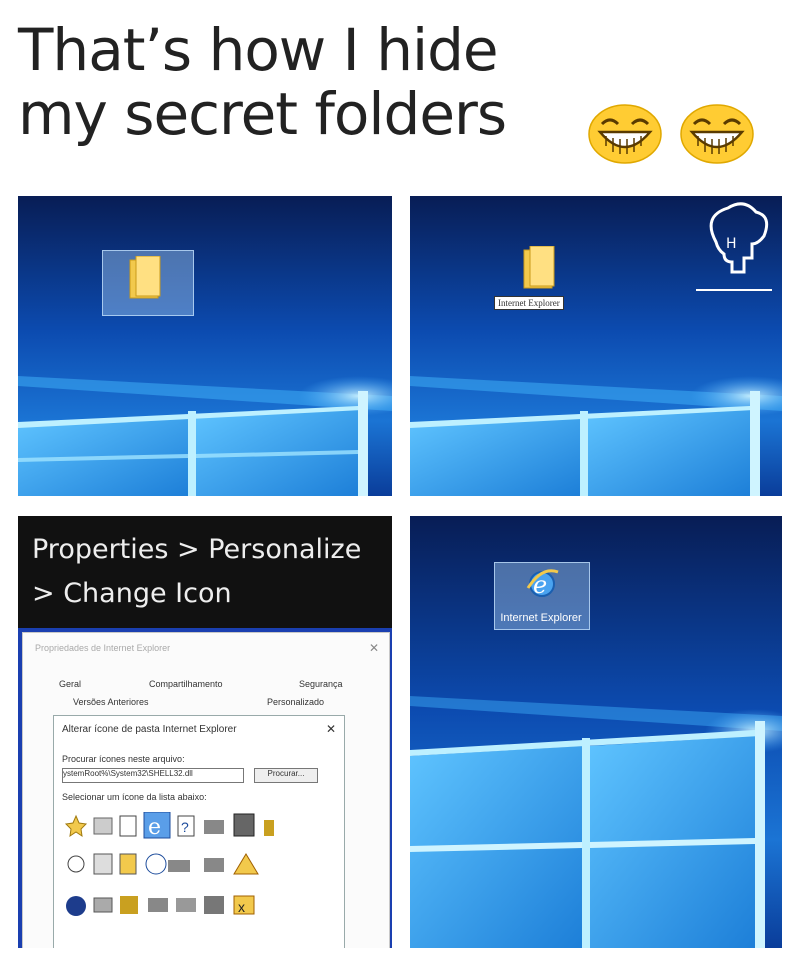  I want to click on tab-versoes-anteriores: Versões Anteriores, so click(111, 702).